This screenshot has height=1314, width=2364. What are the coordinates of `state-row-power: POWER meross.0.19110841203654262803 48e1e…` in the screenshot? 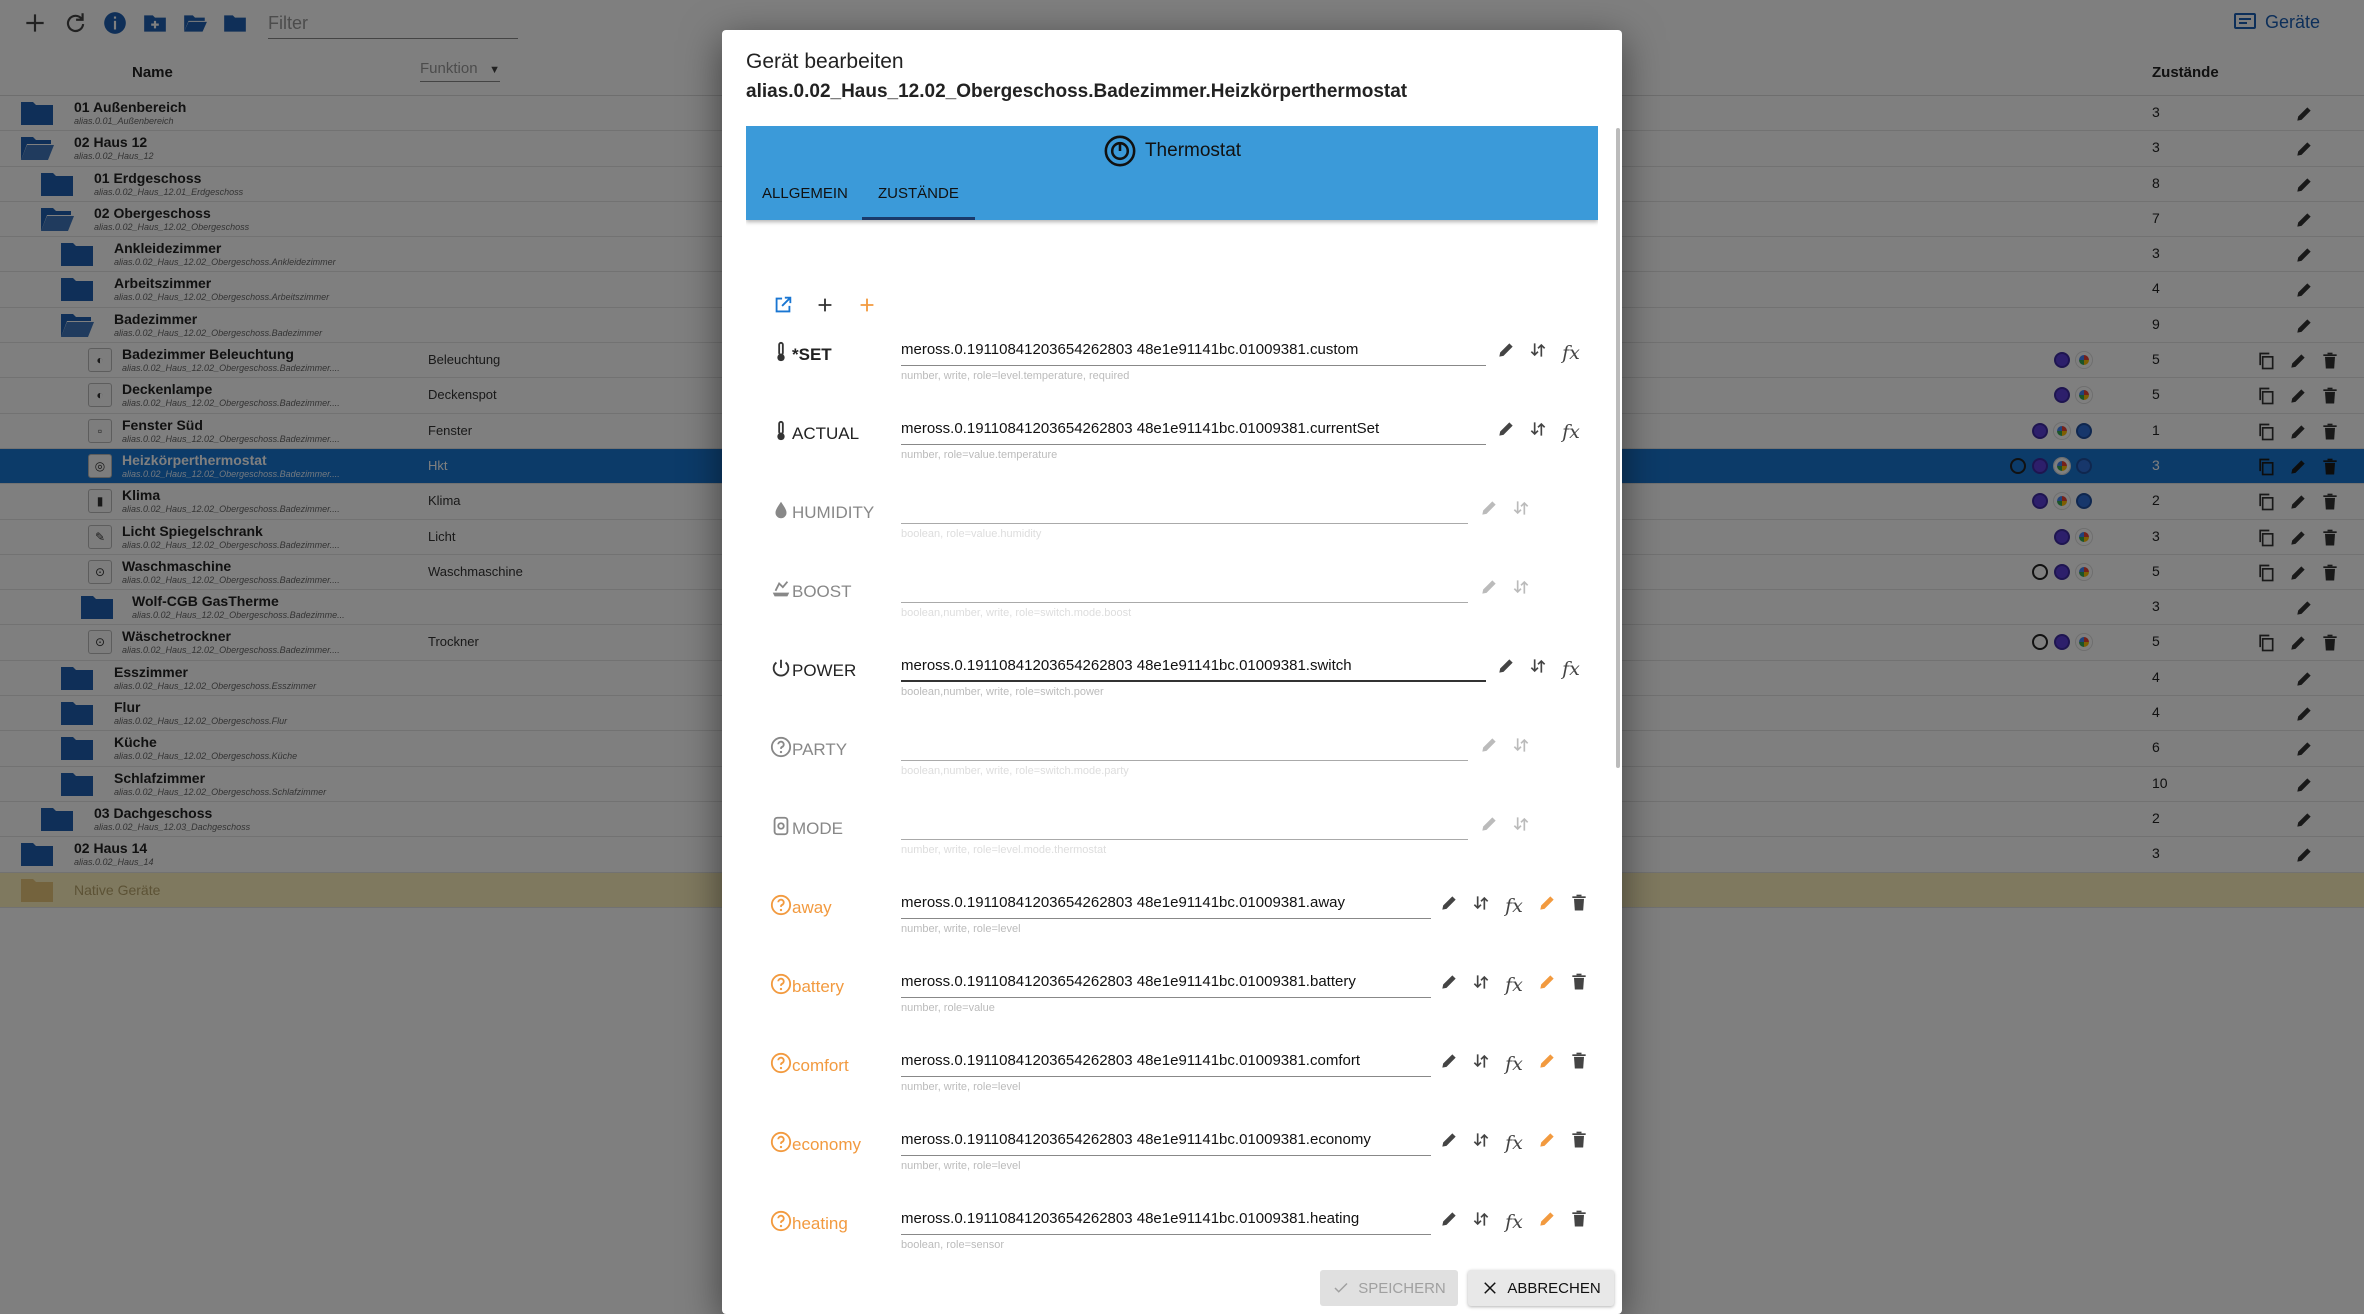 It's located at (1172, 679).